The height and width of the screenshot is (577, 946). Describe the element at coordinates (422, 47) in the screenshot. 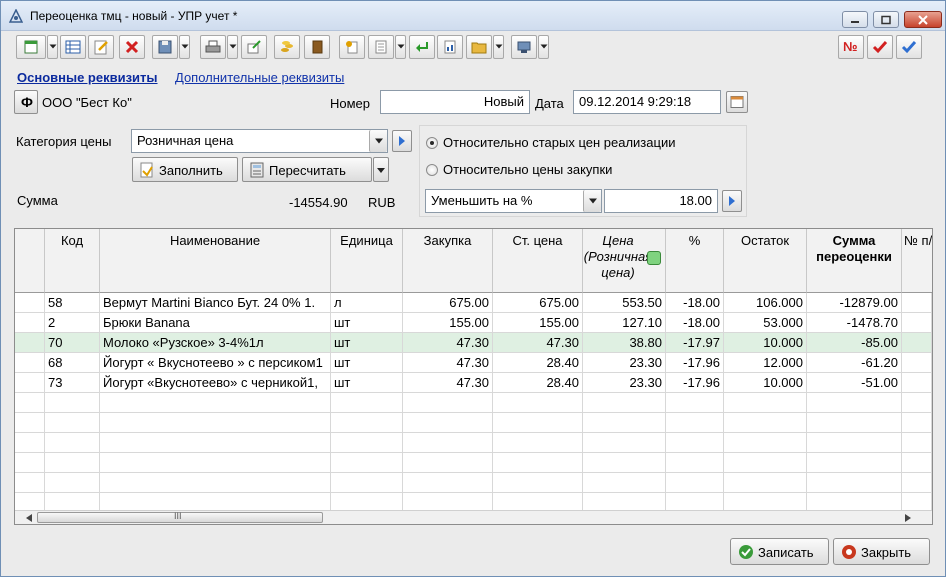

I see `toolbar-enter-button` at that location.